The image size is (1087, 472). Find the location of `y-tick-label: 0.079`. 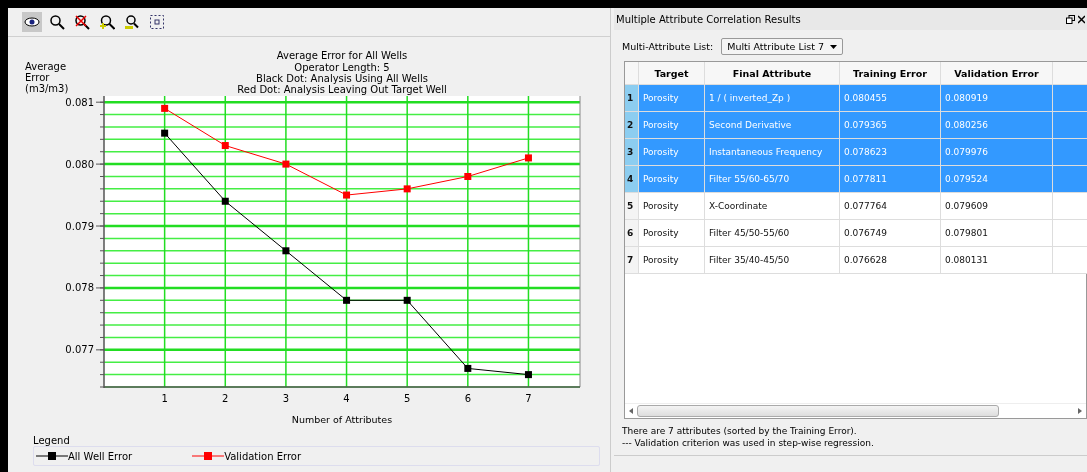

y-tick-label: 0.079 is located at coordinates (79, 226).